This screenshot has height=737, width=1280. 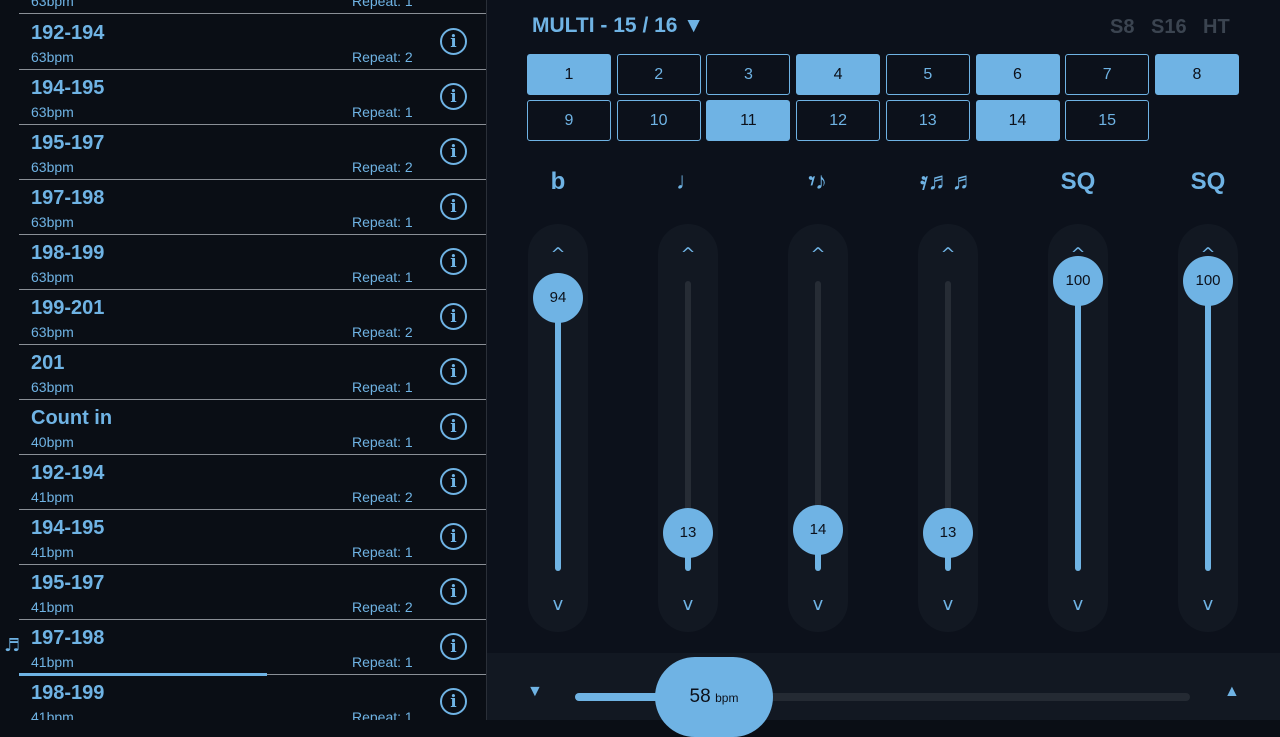 What do you see at coordinates (558, 428) in the screenshot?
I see `channel-slider: ^ 94 v` at bounding box center [558, 428].